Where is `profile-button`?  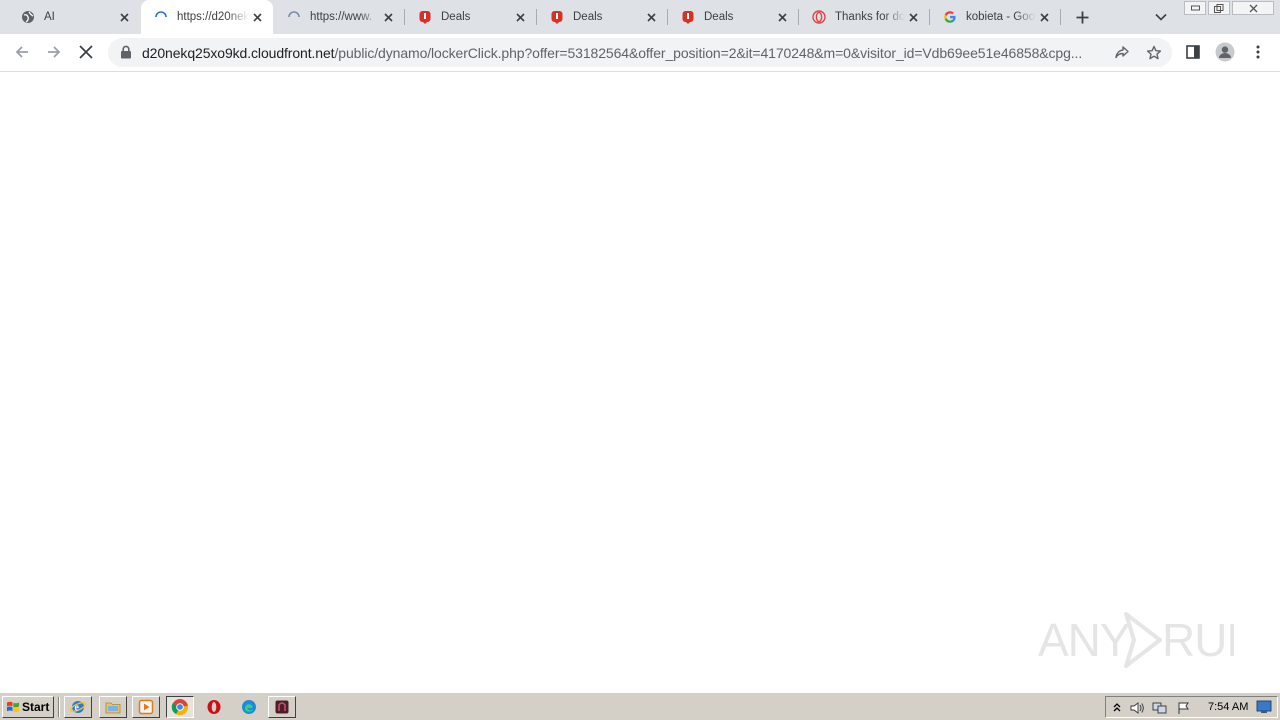 profile-button is located at coordinates (1225, 52).